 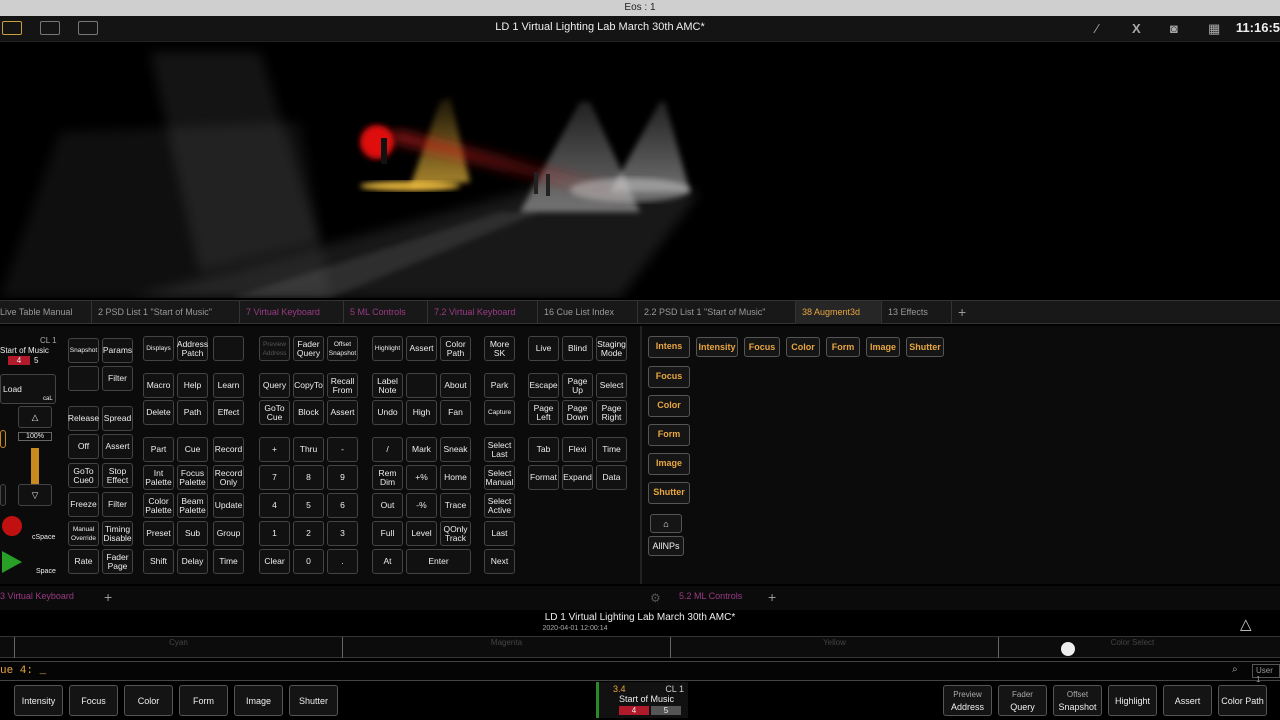 What do you see at coordinates (483, 312) in the screenshot?
I see `tab-4: 7.2 Virtual Keyboard` at bounding box center [483, 312].